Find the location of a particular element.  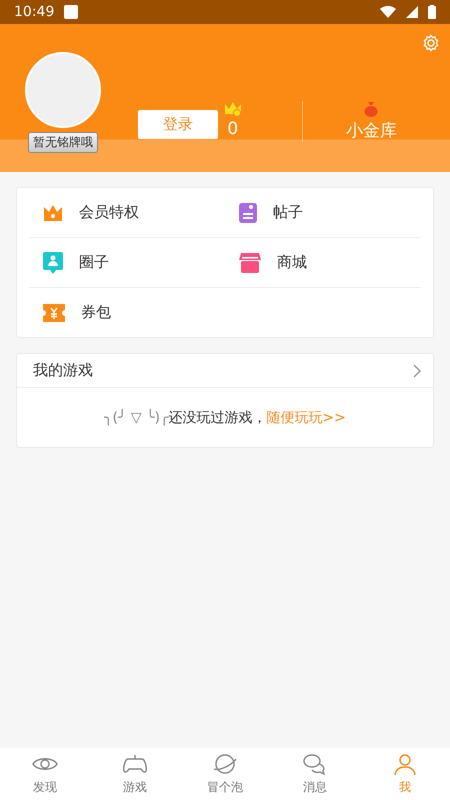

chevron-right-icon is located at coordinates (417, 371).